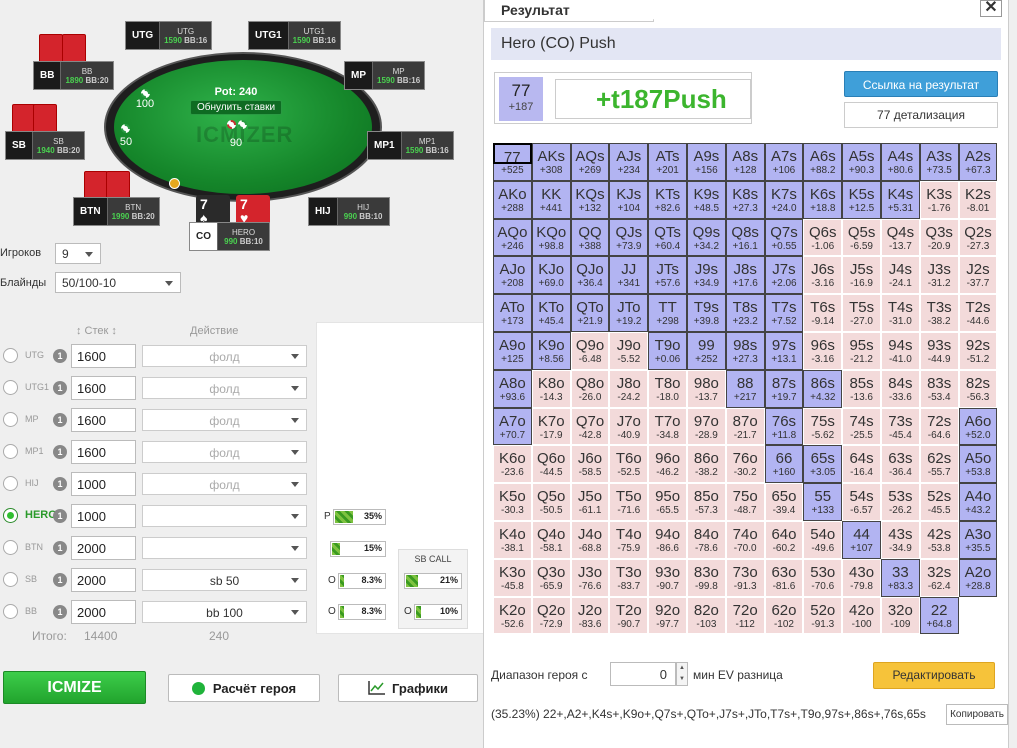  Describe the element at coordinates (590, 502) in the screenshot. I see `hand-cell: J5o -61.1` at that location.